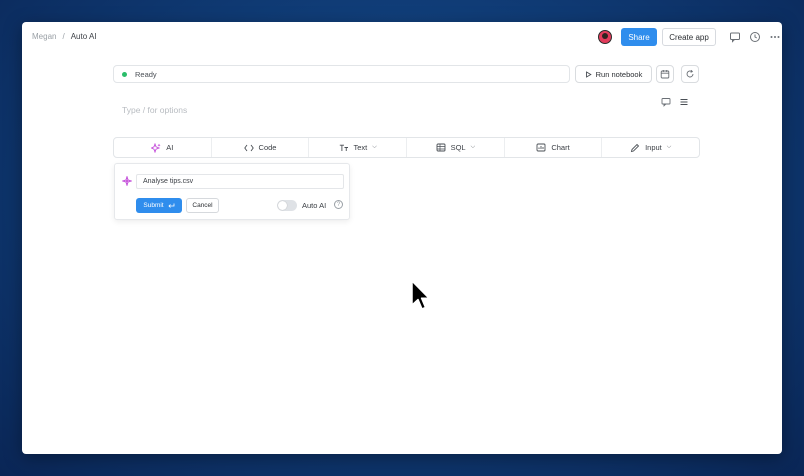 The width and height of the screenshot is (804, 476). I want to click on status-dot, so click(124, 74).